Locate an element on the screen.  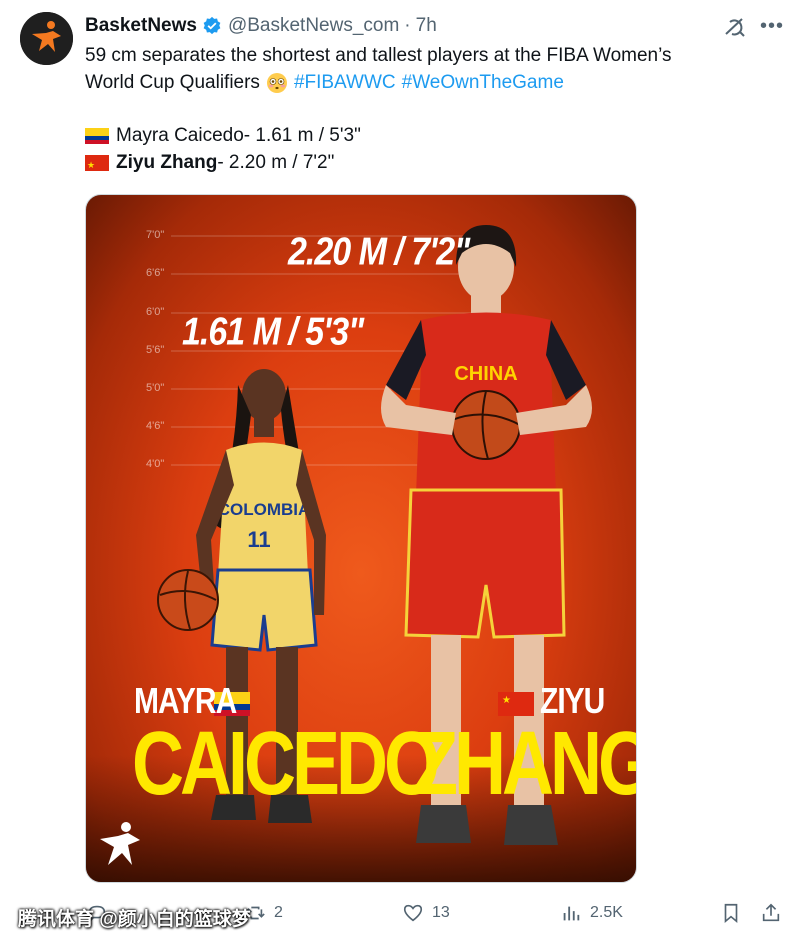
player-line-1: Mayra Caicedo - 1.61 m / 5'3" is located at coordinates (430, 135).